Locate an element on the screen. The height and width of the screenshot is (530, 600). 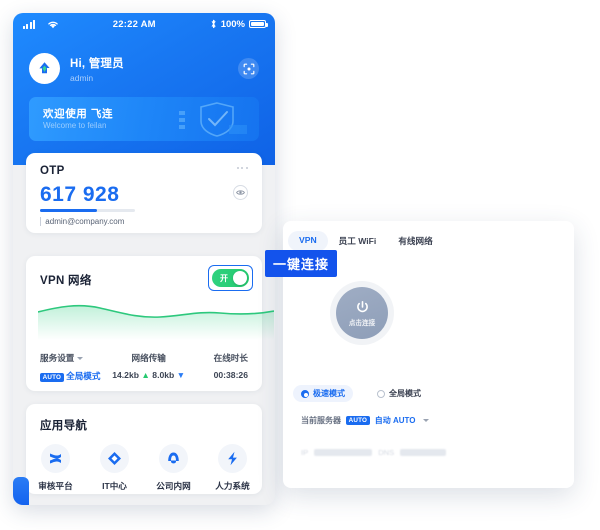
it-center-diamond-icon is located at coordinates (114, 458).